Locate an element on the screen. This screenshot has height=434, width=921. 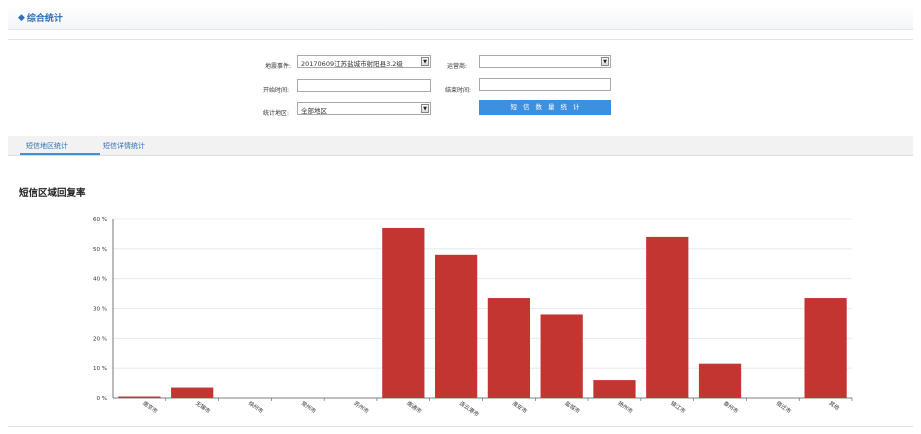
x-tick-label: 南京市 is located at coordinates (150, 407).